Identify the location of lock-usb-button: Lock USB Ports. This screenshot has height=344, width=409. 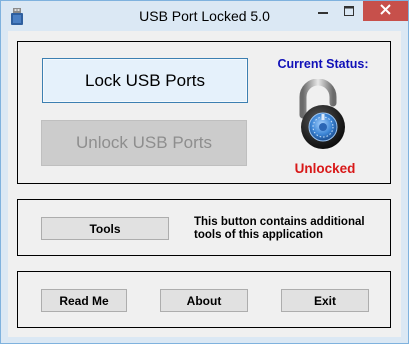
(145, 80).